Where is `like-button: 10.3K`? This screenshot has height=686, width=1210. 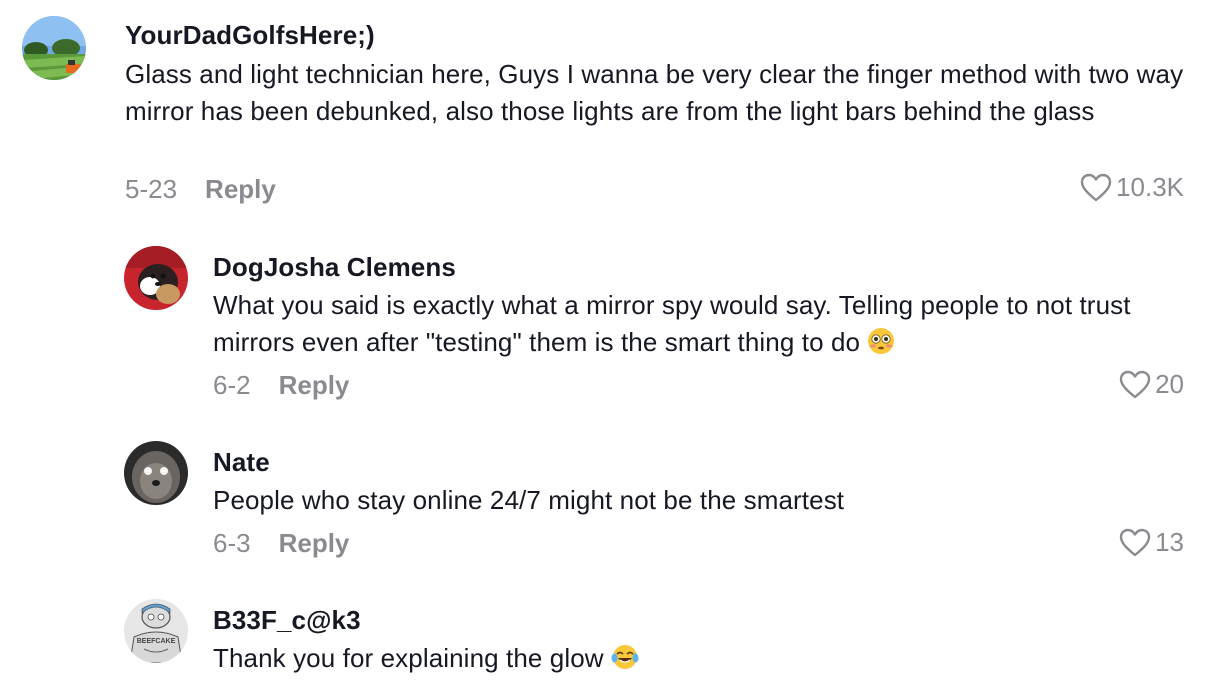 like-button: 10.3K is located at coordinates (1132, 187).